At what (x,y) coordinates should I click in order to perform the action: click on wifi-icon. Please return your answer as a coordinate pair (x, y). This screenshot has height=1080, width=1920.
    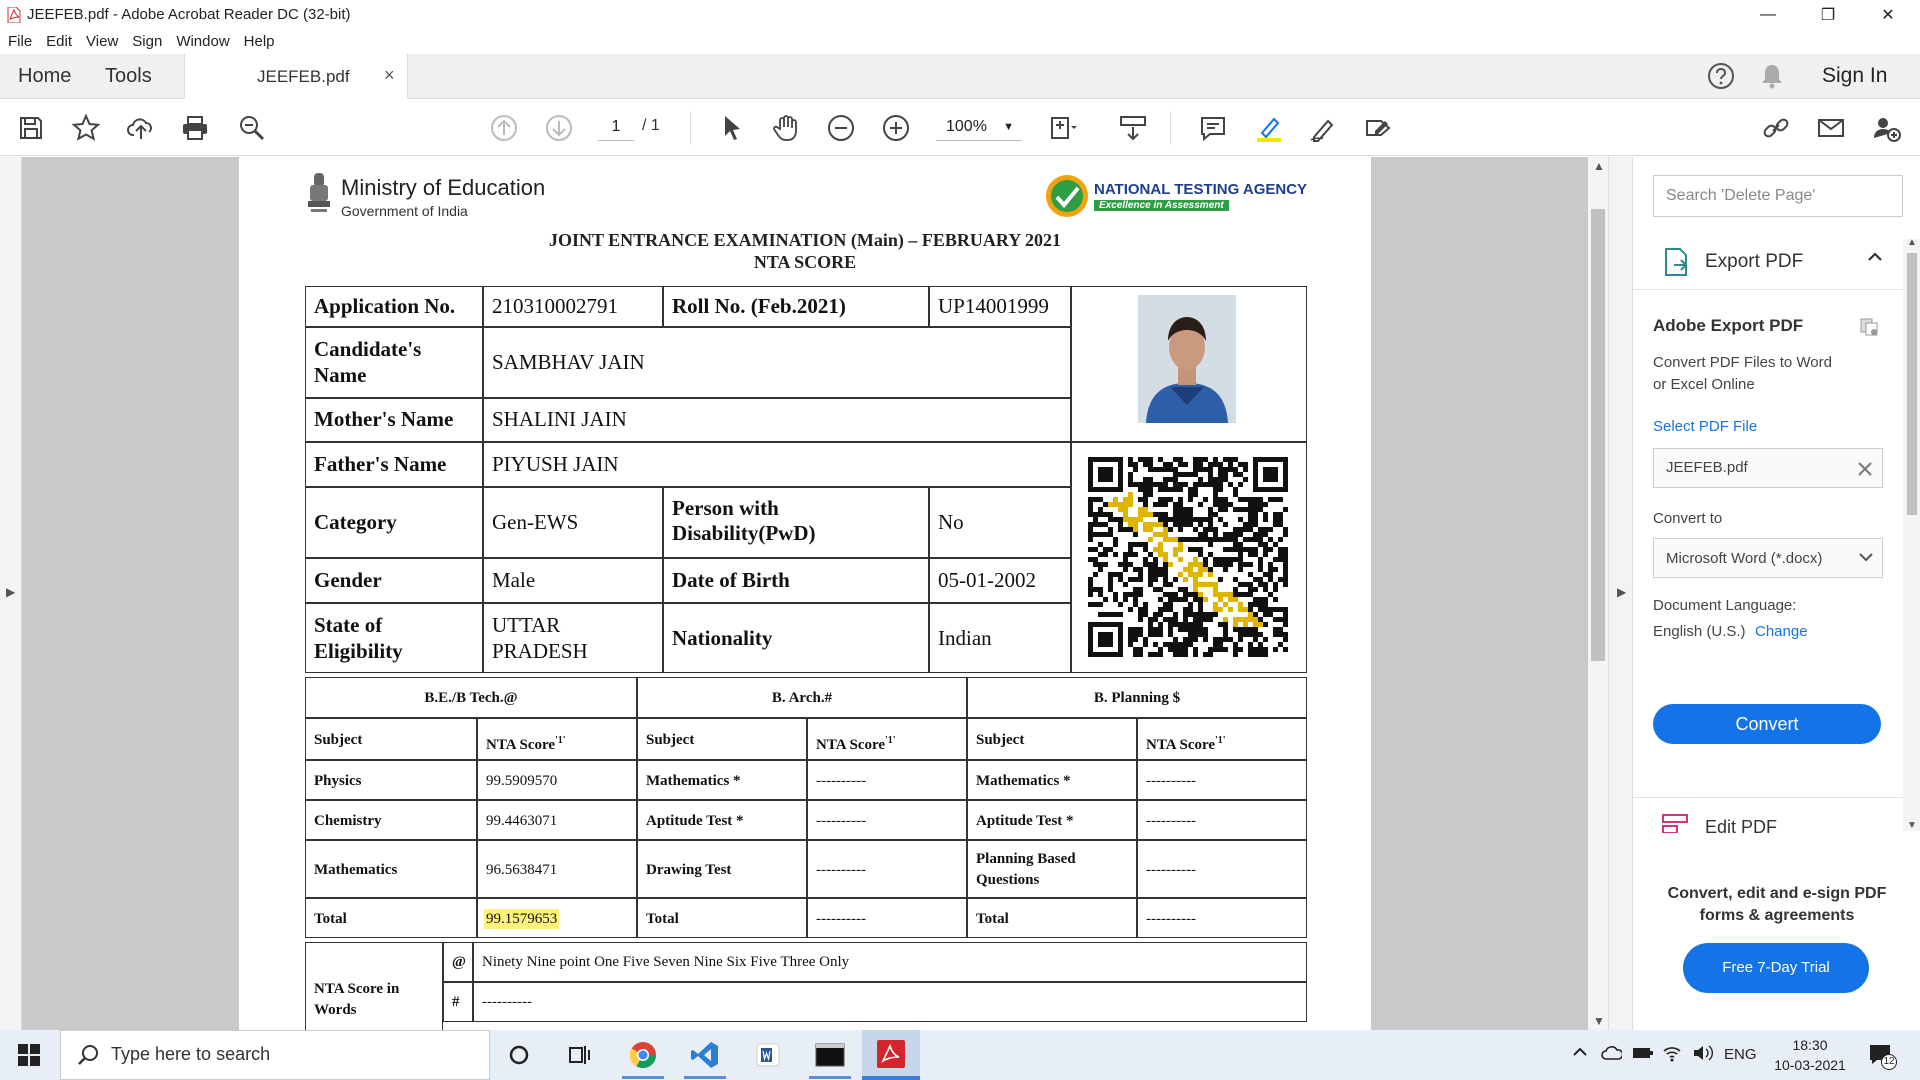
    Looking at the image, I should click on (1672, 1055).